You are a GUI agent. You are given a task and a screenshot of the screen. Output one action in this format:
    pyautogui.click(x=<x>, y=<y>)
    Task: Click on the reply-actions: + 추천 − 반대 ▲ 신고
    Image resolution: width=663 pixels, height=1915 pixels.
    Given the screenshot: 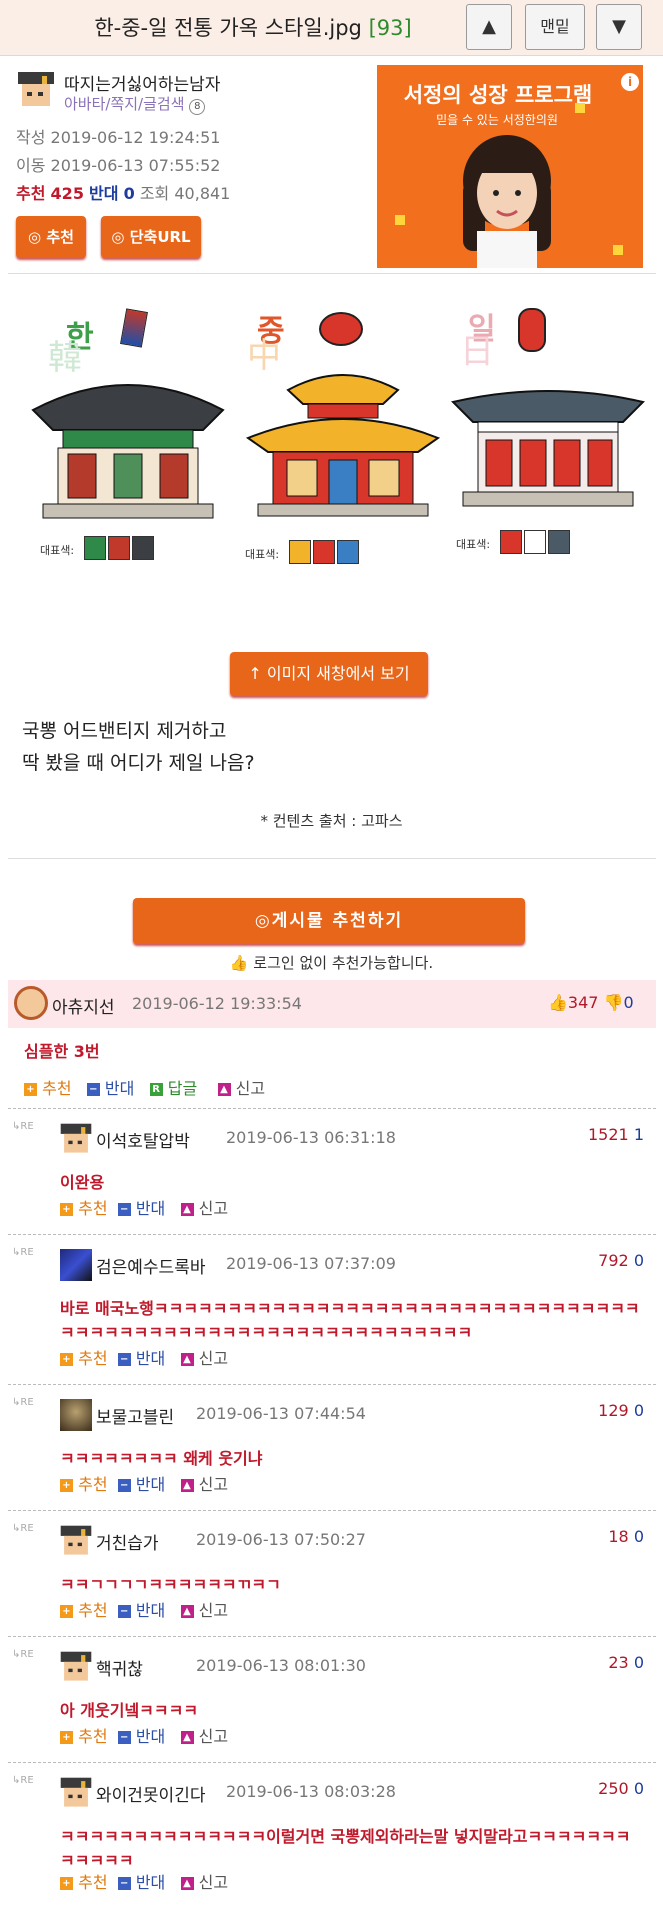 What is the action you would take?
    pyautogui.click(x=144, y=1357)
    